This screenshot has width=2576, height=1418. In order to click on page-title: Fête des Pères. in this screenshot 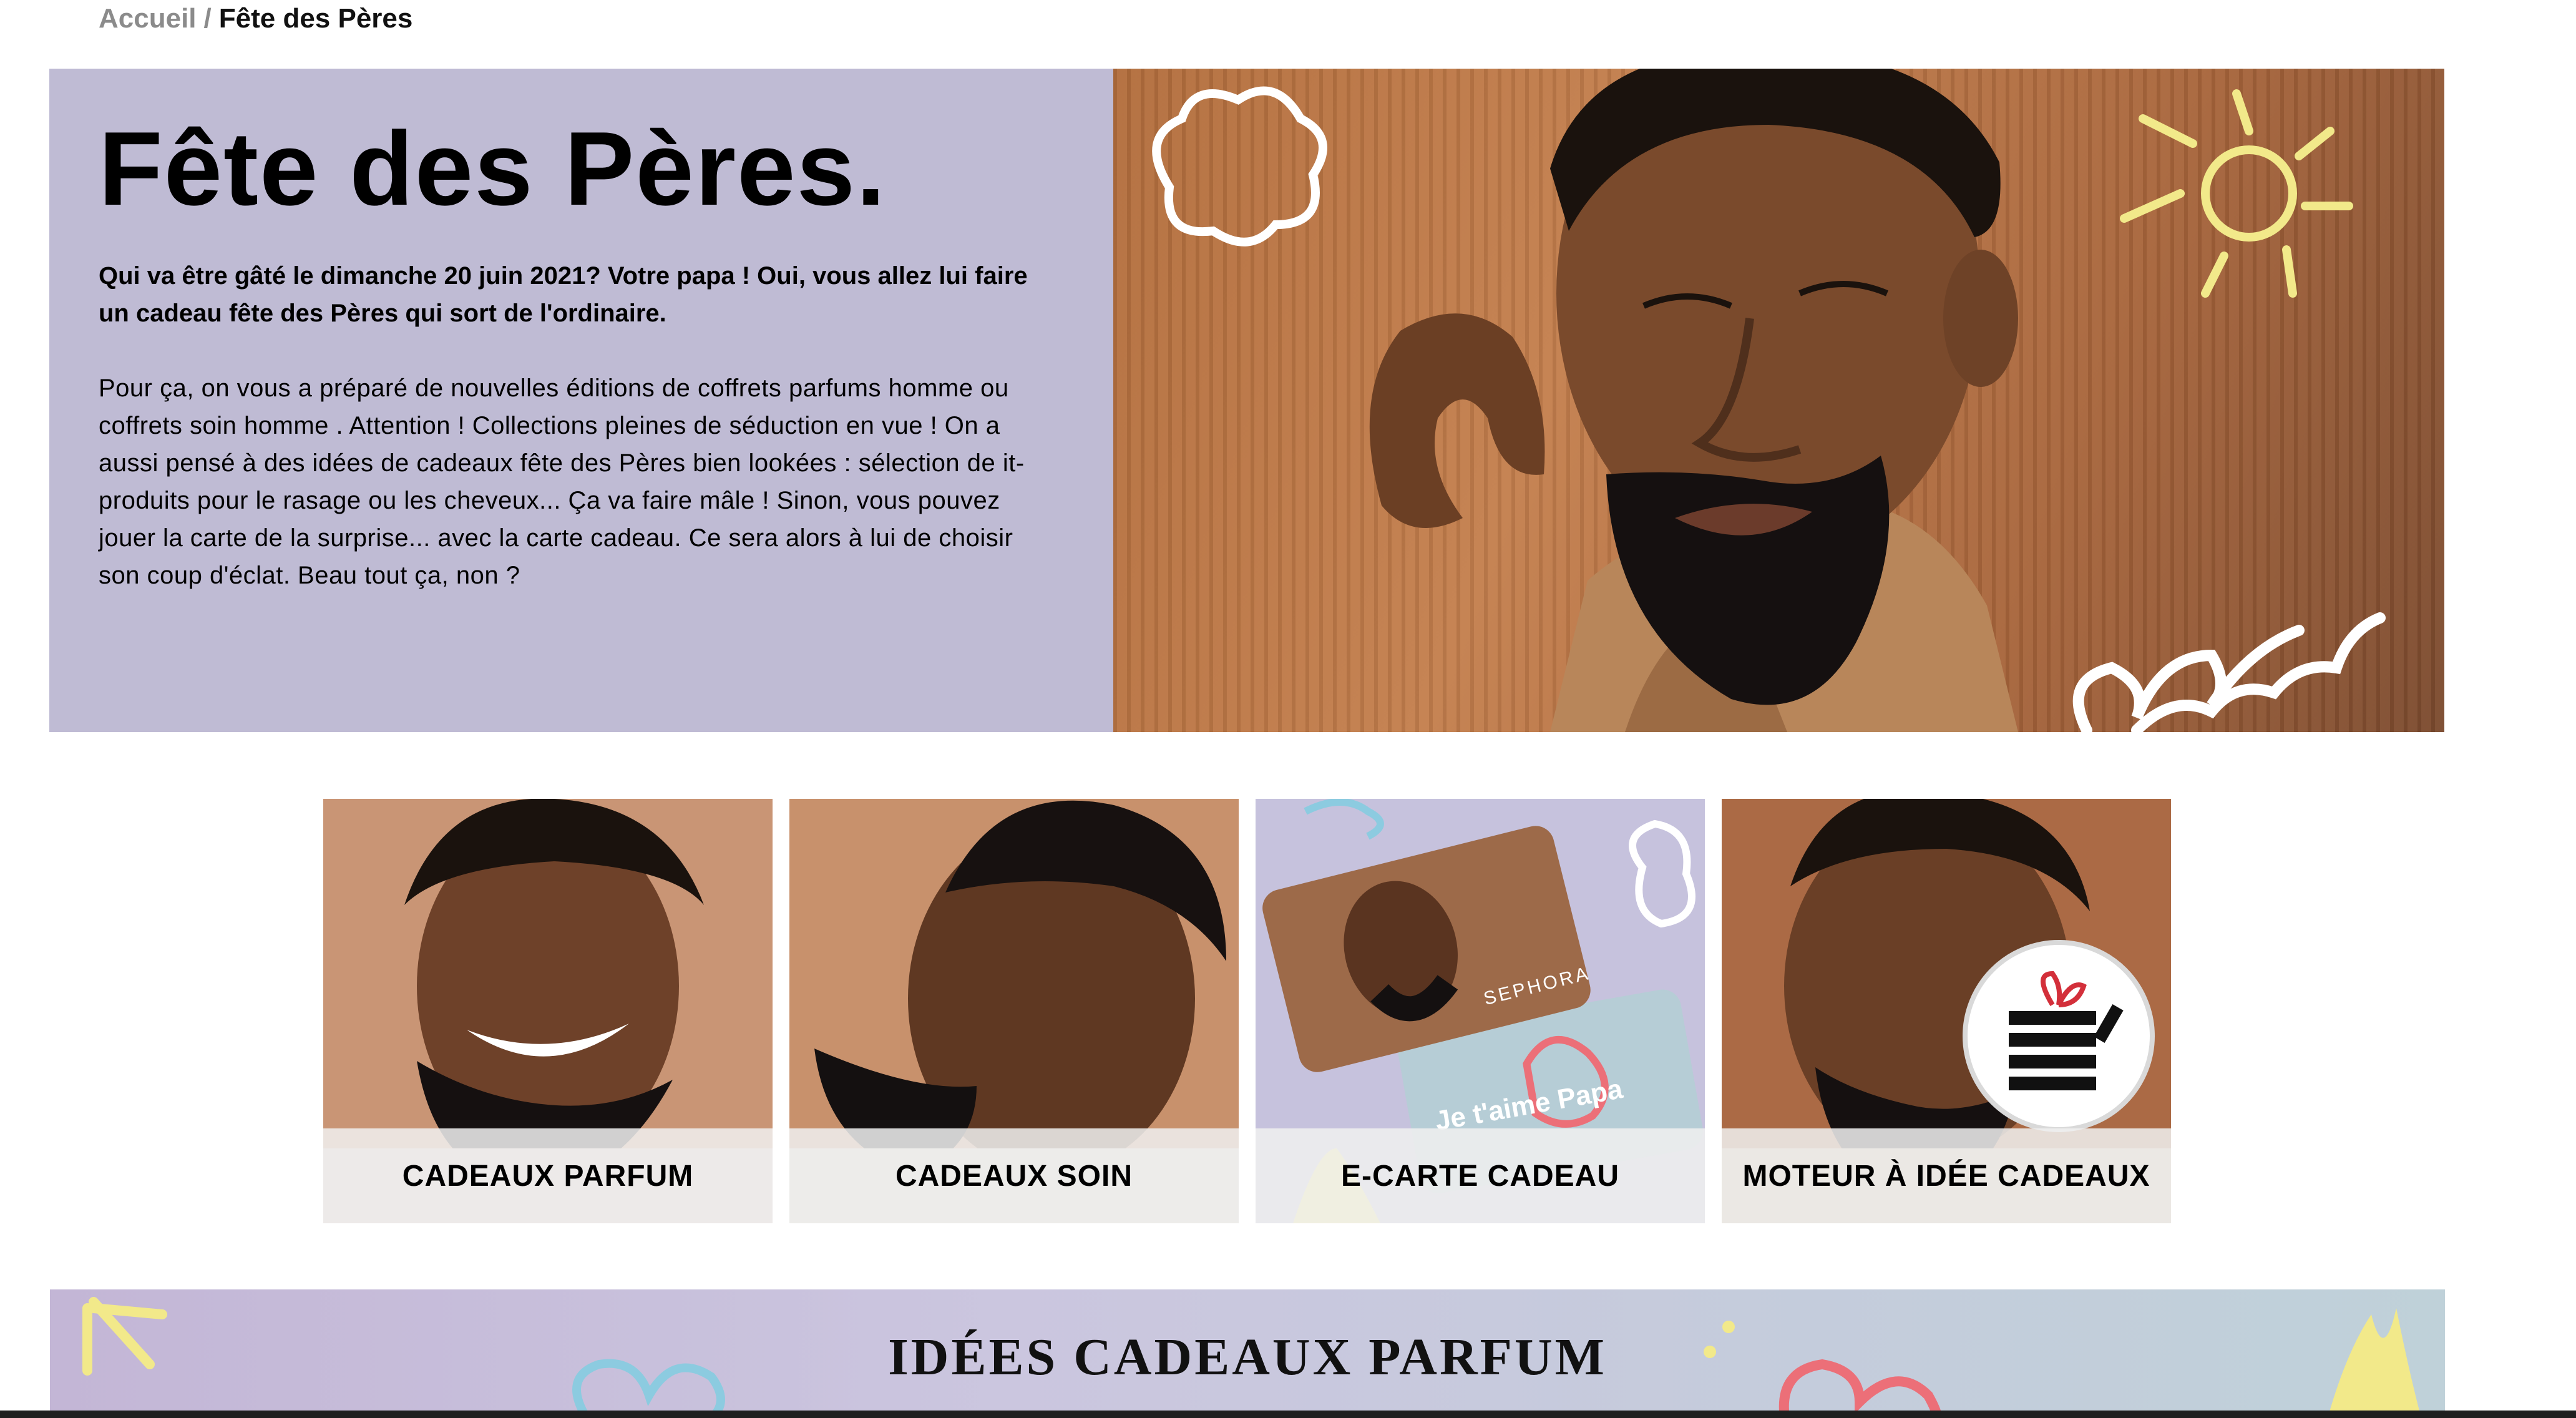, I will do `click(493, 168)`.